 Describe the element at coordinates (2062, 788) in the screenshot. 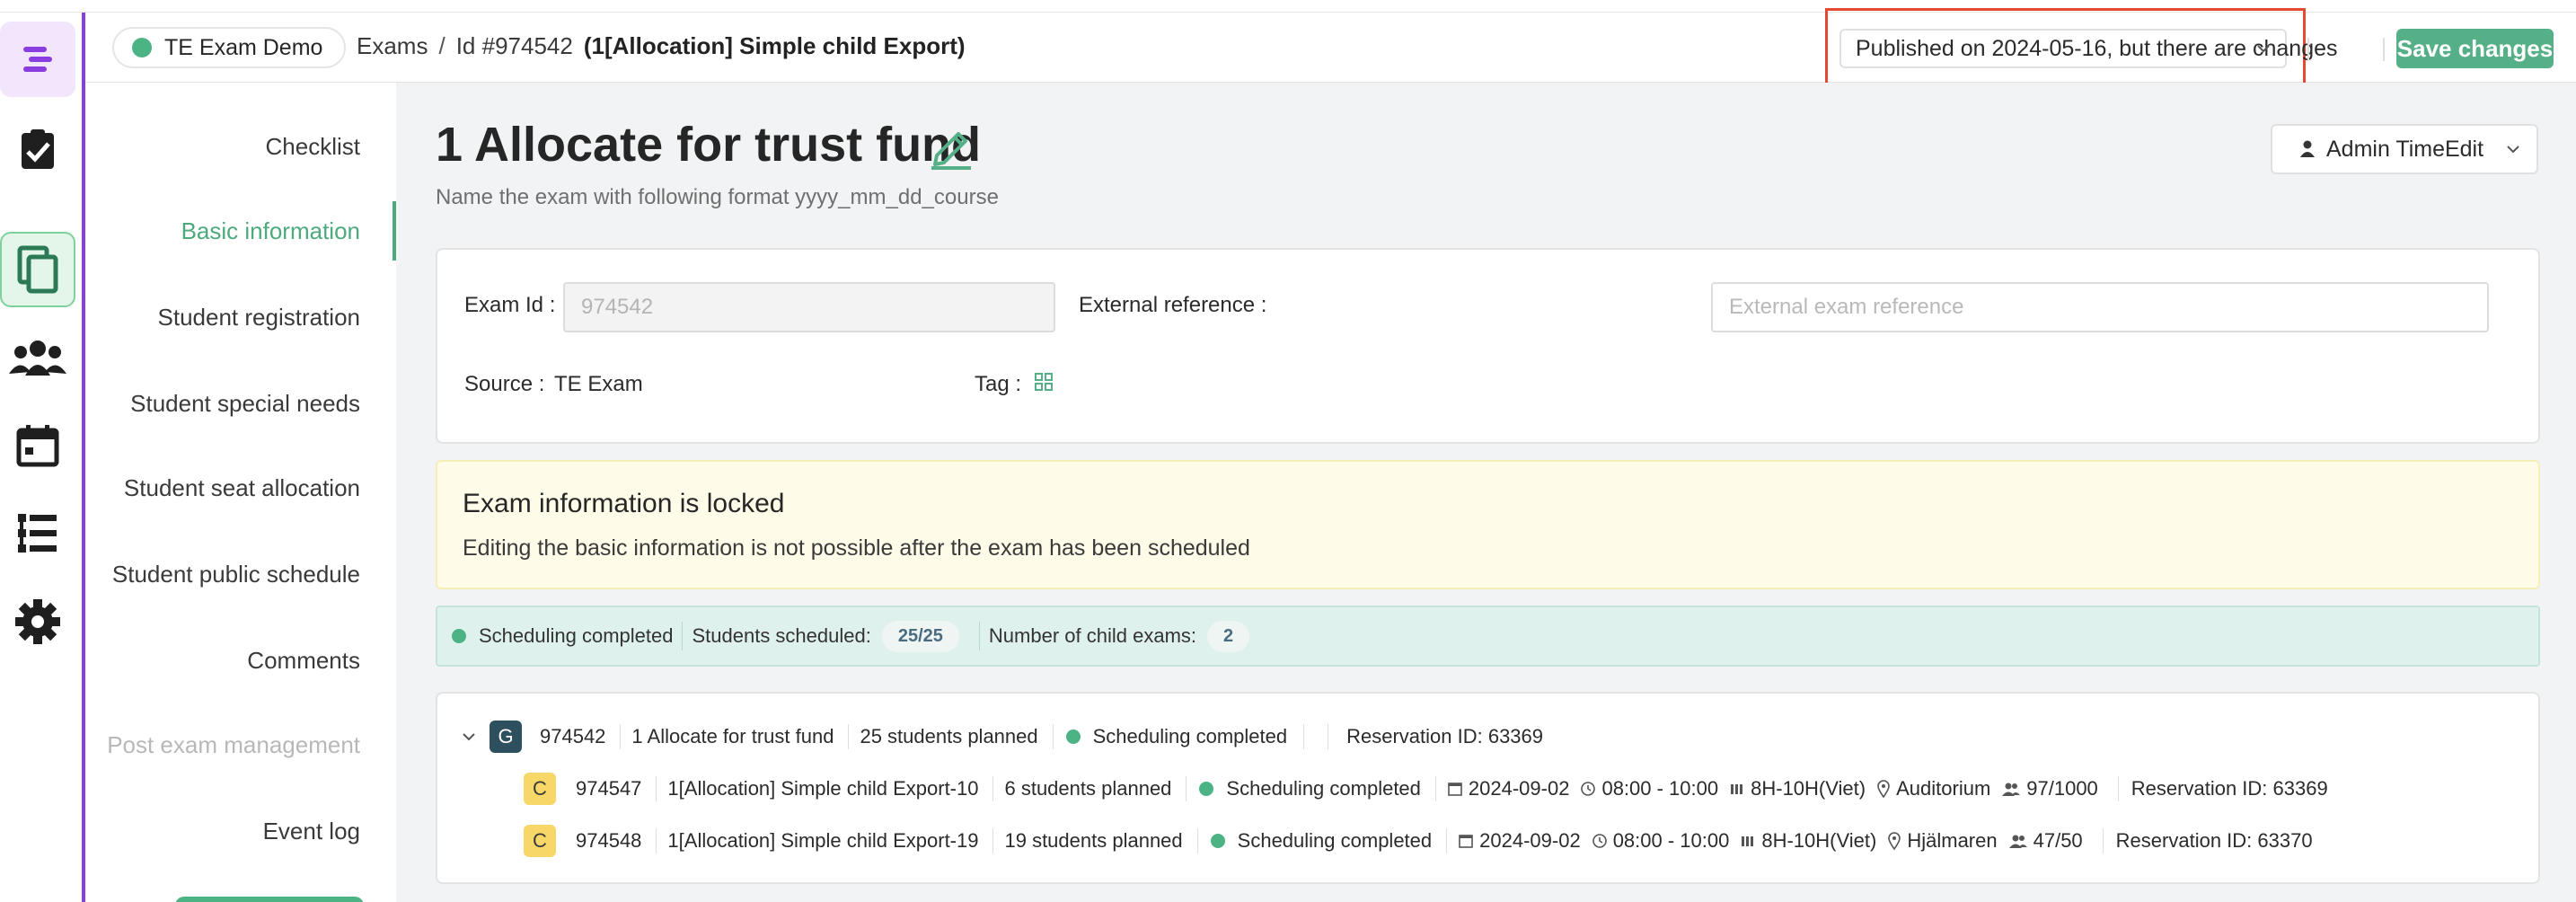

I see `room-capacity: 97/1000` at that location.